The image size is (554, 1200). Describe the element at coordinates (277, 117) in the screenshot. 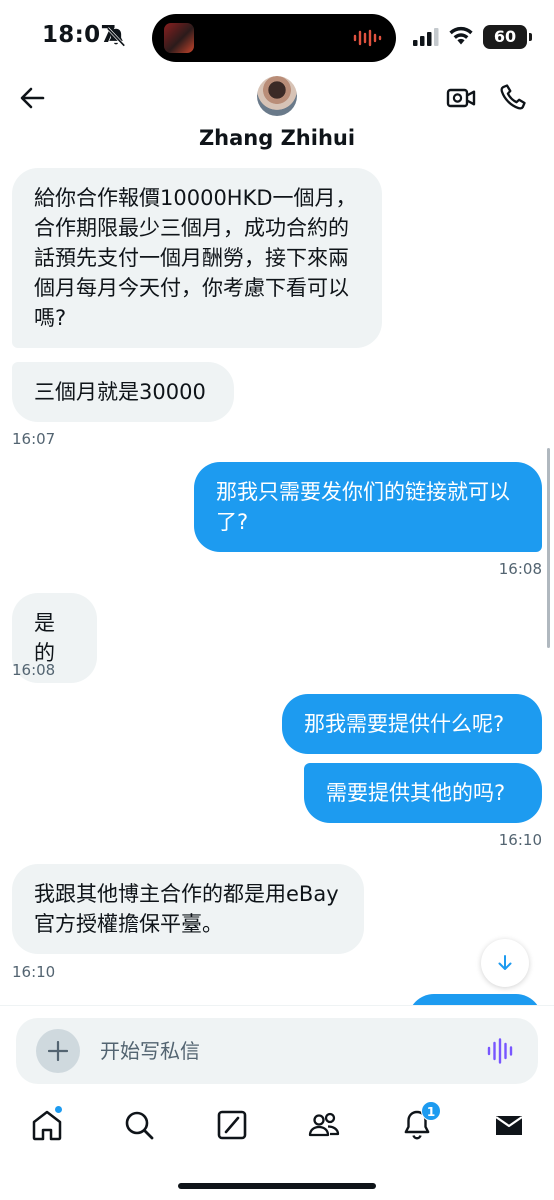

I see `conversation-header: Zhang Zhihui` at that location.